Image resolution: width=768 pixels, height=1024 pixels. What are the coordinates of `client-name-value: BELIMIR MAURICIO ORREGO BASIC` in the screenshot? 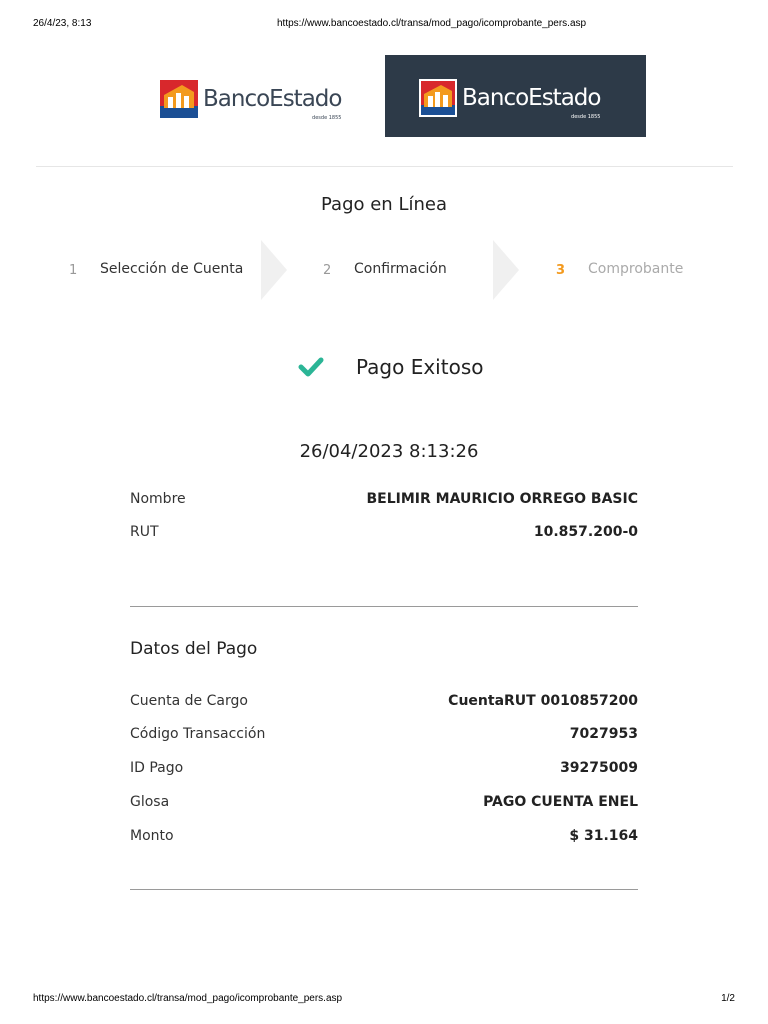 It's located at (502, 499).